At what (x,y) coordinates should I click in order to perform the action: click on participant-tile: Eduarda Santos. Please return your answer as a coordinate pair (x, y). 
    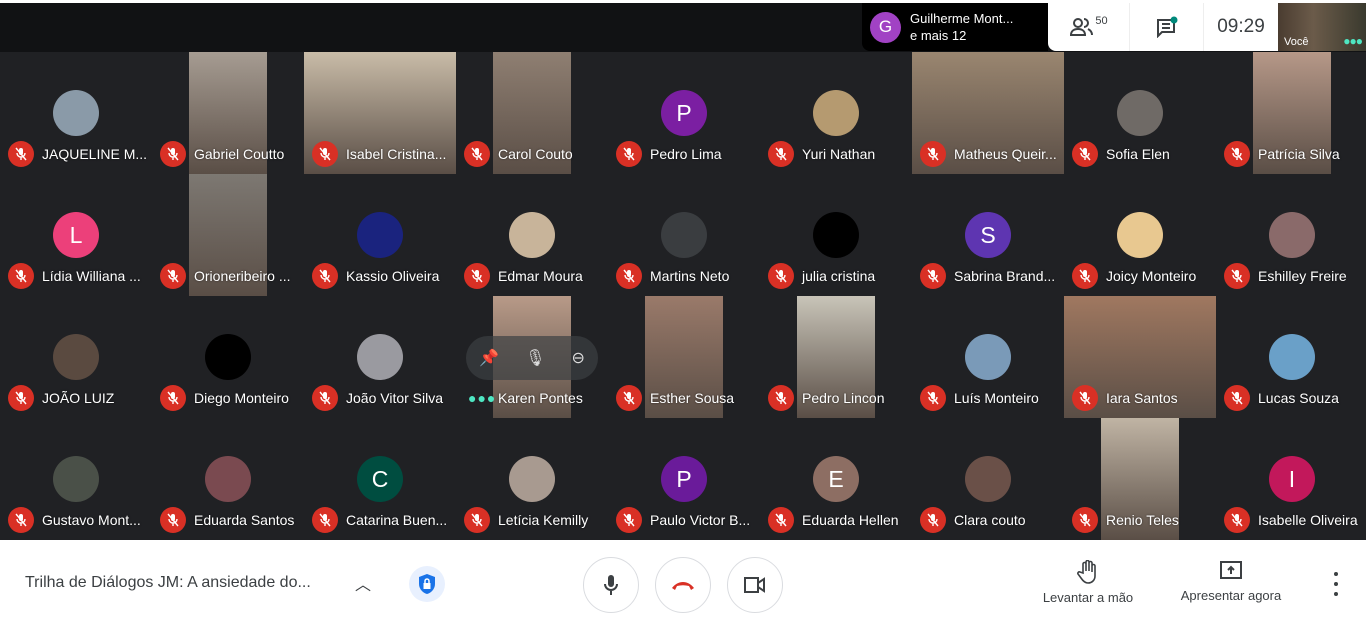
    Looking at the image, I should click on (228, 479).